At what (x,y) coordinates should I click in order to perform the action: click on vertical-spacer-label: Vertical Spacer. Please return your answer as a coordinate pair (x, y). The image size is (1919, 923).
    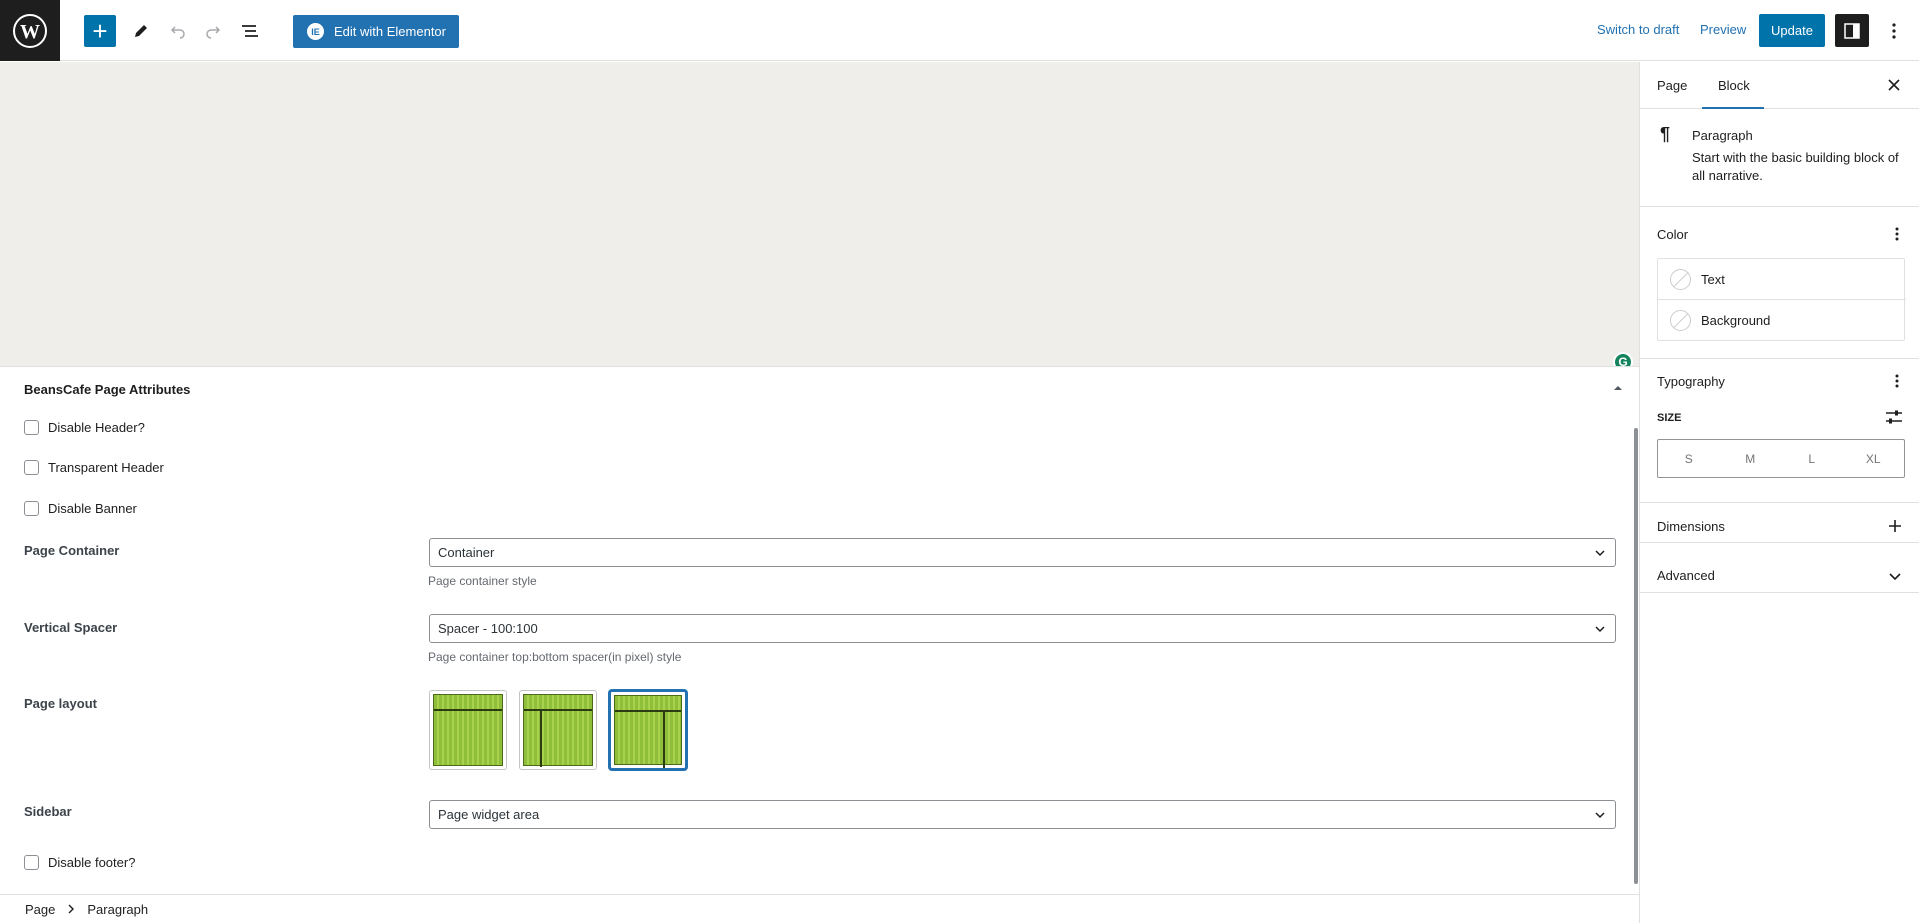
    Looking at the image, I should click on (71, 627).